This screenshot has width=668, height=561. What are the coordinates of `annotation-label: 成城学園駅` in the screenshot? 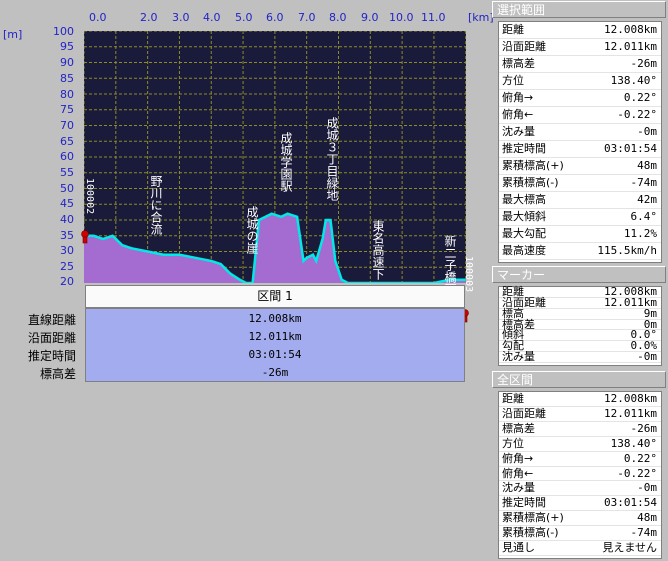 It's located at (286, 162).